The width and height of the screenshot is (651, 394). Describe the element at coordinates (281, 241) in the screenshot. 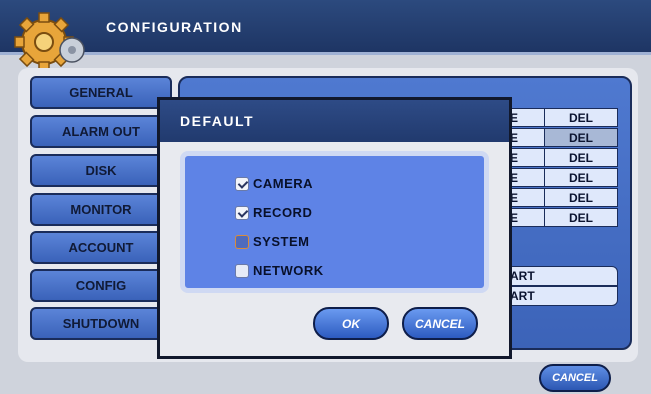

I see `option-label: SYSTEM` at that location.